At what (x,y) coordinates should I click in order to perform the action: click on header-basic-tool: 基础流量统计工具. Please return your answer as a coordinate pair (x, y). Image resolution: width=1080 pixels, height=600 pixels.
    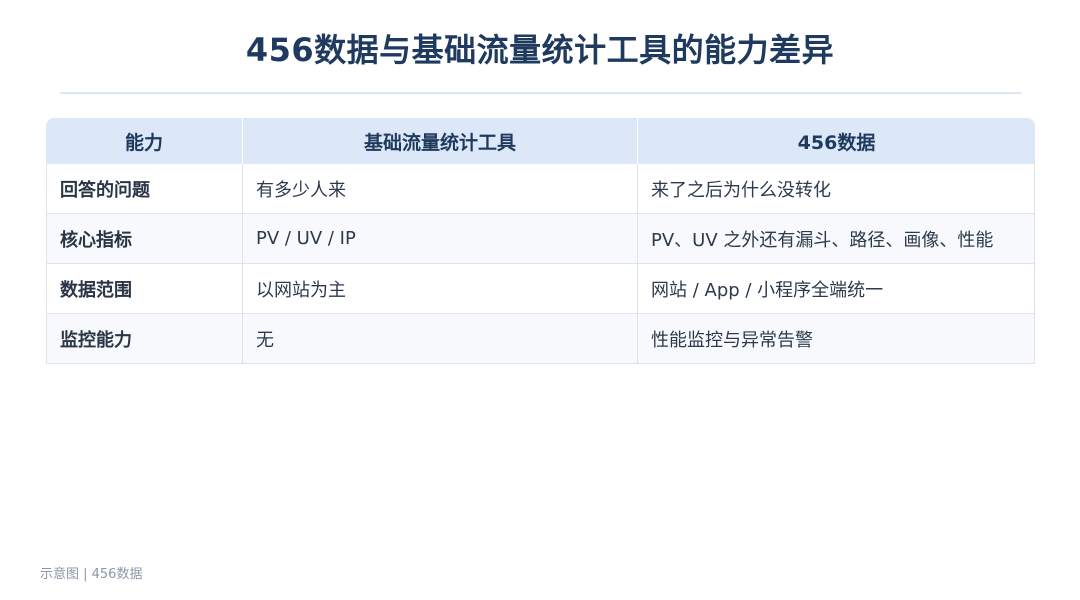
    Looking at the image, I should click on (440, 141).